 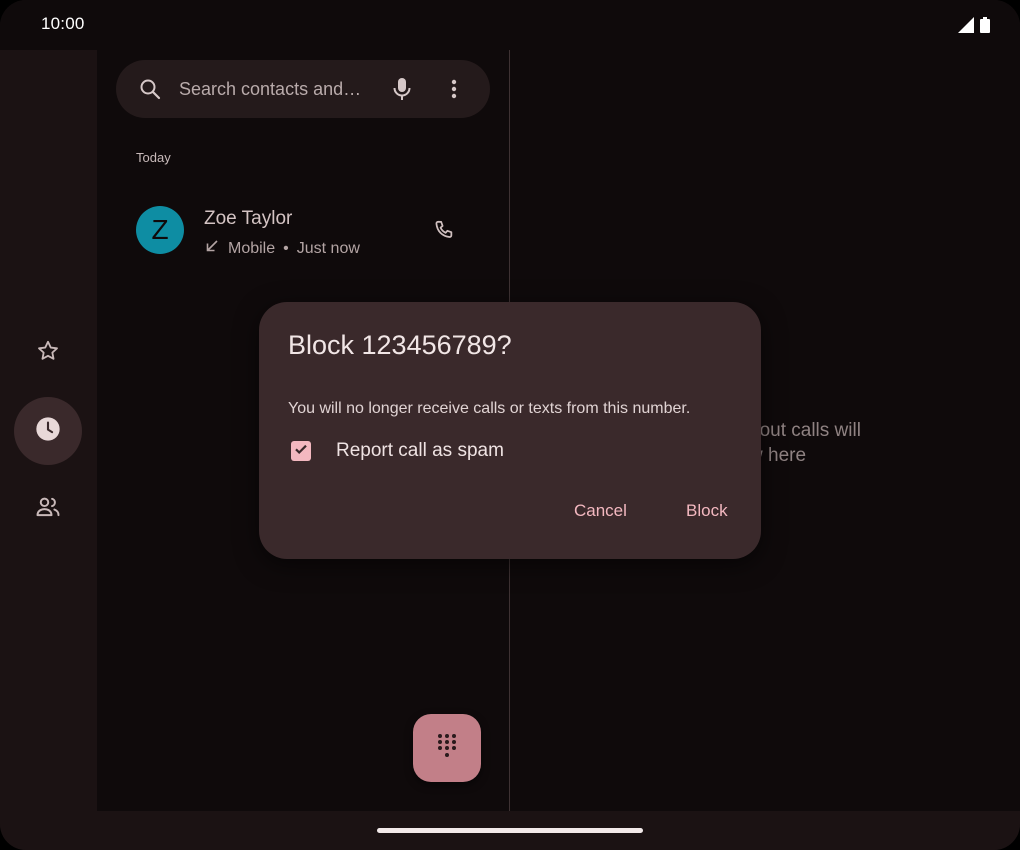 I want to click on status-icons, so click(x=974, y=27).